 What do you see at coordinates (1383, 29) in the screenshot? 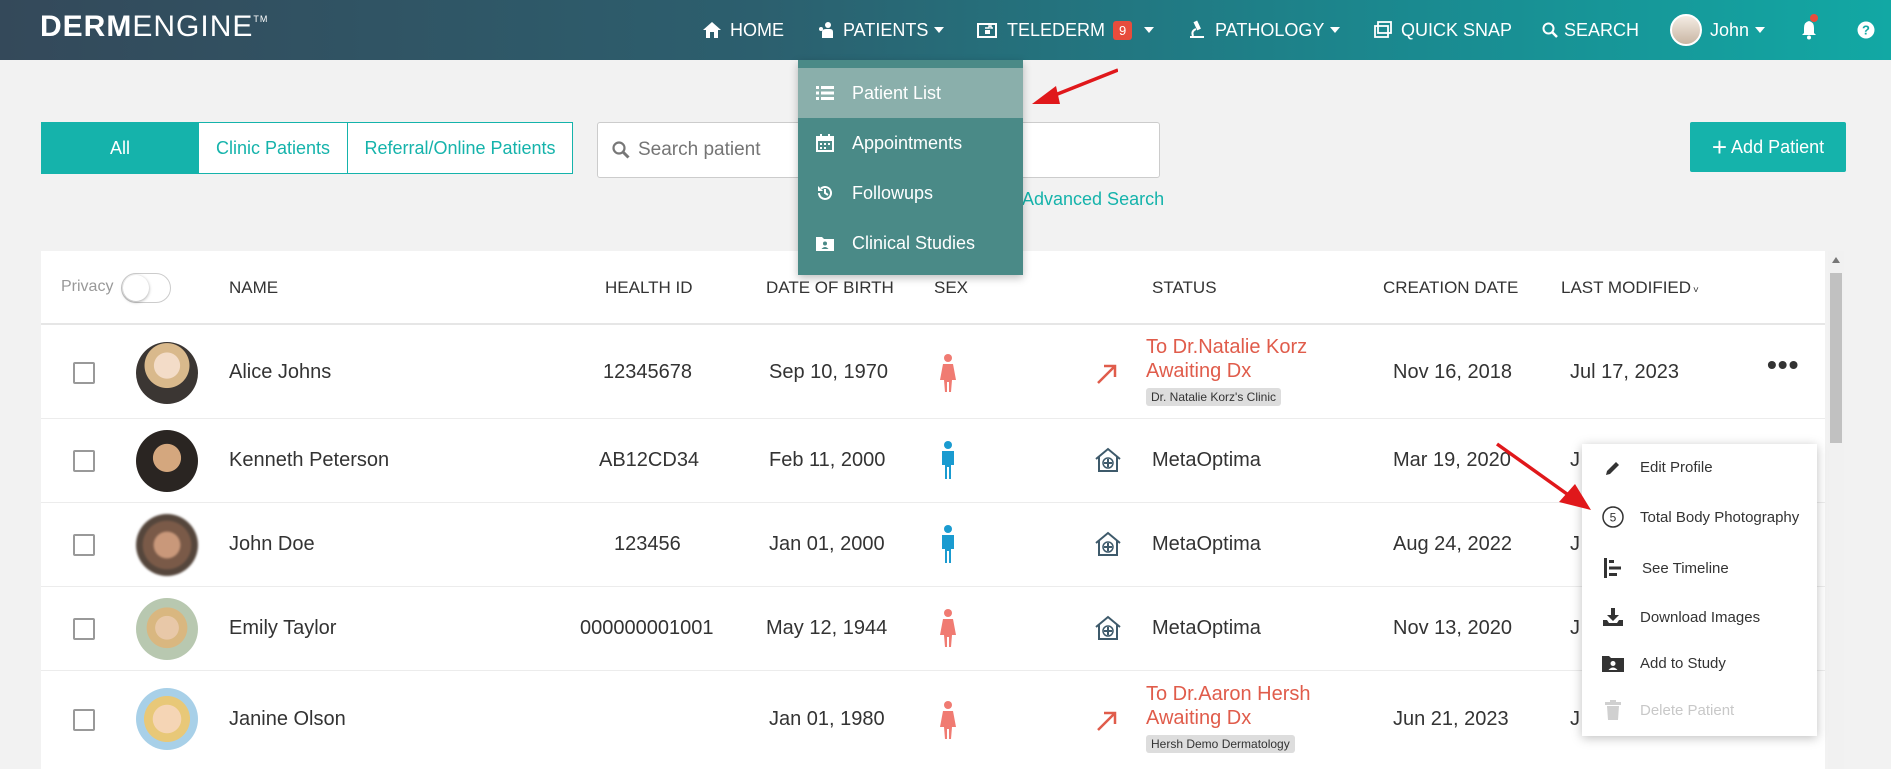
I see `photos-icon` at bounding box center [1383, 29].